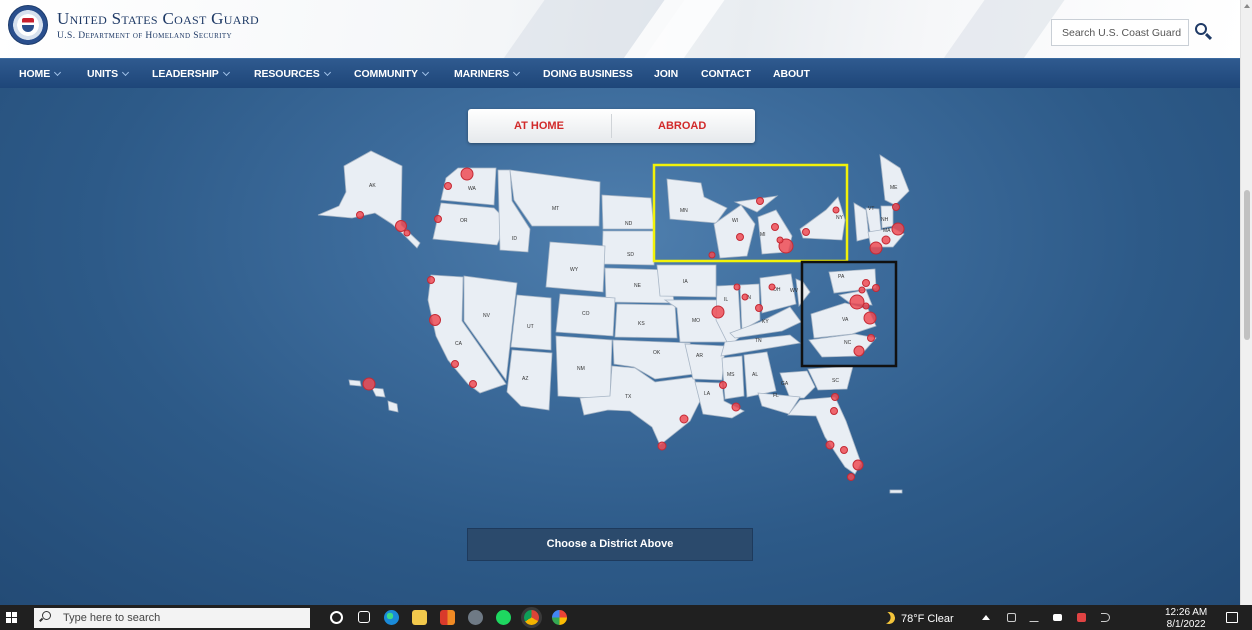 Image resolution: width=1252 pixels, height=630 pixels. I want to click on network-icon, so click(1081, 617).